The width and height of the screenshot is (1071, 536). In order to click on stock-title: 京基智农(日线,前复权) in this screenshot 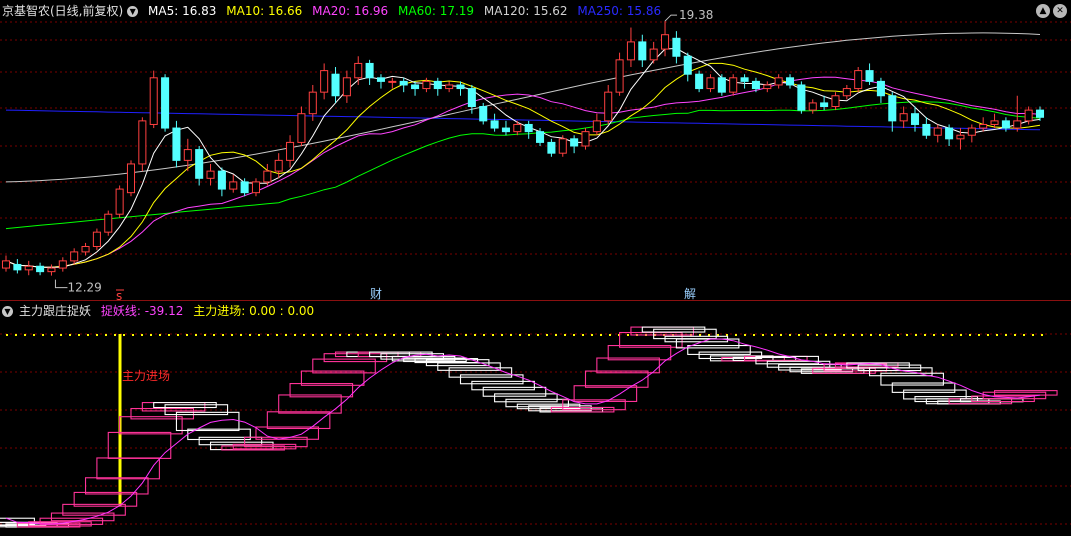, I will do `click(62, 11)`.